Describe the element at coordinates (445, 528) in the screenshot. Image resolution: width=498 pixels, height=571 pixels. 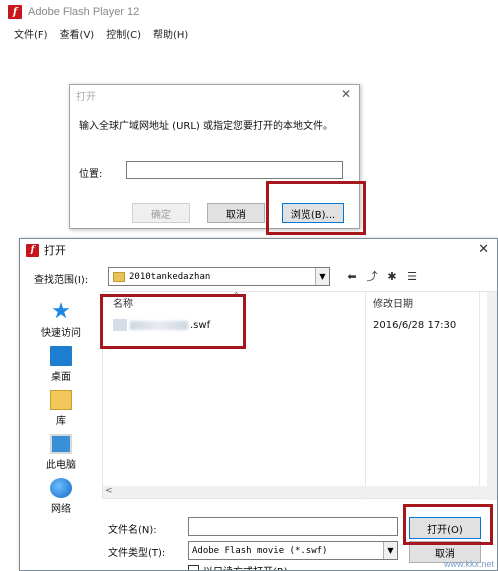
I see `open-button: 打开(O)` at that location.